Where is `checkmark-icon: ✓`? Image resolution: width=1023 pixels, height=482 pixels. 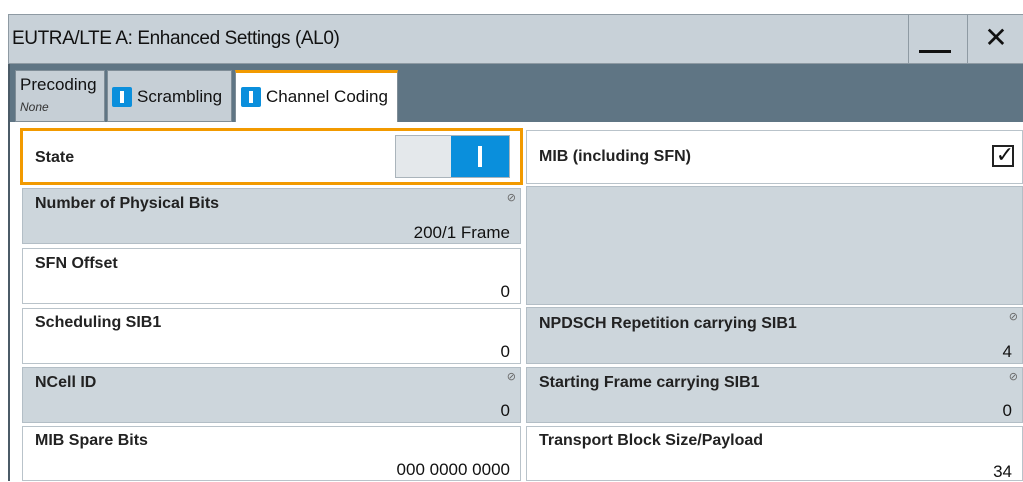
checkmark-icon: ✓ is located at coordinates (1005, 154).